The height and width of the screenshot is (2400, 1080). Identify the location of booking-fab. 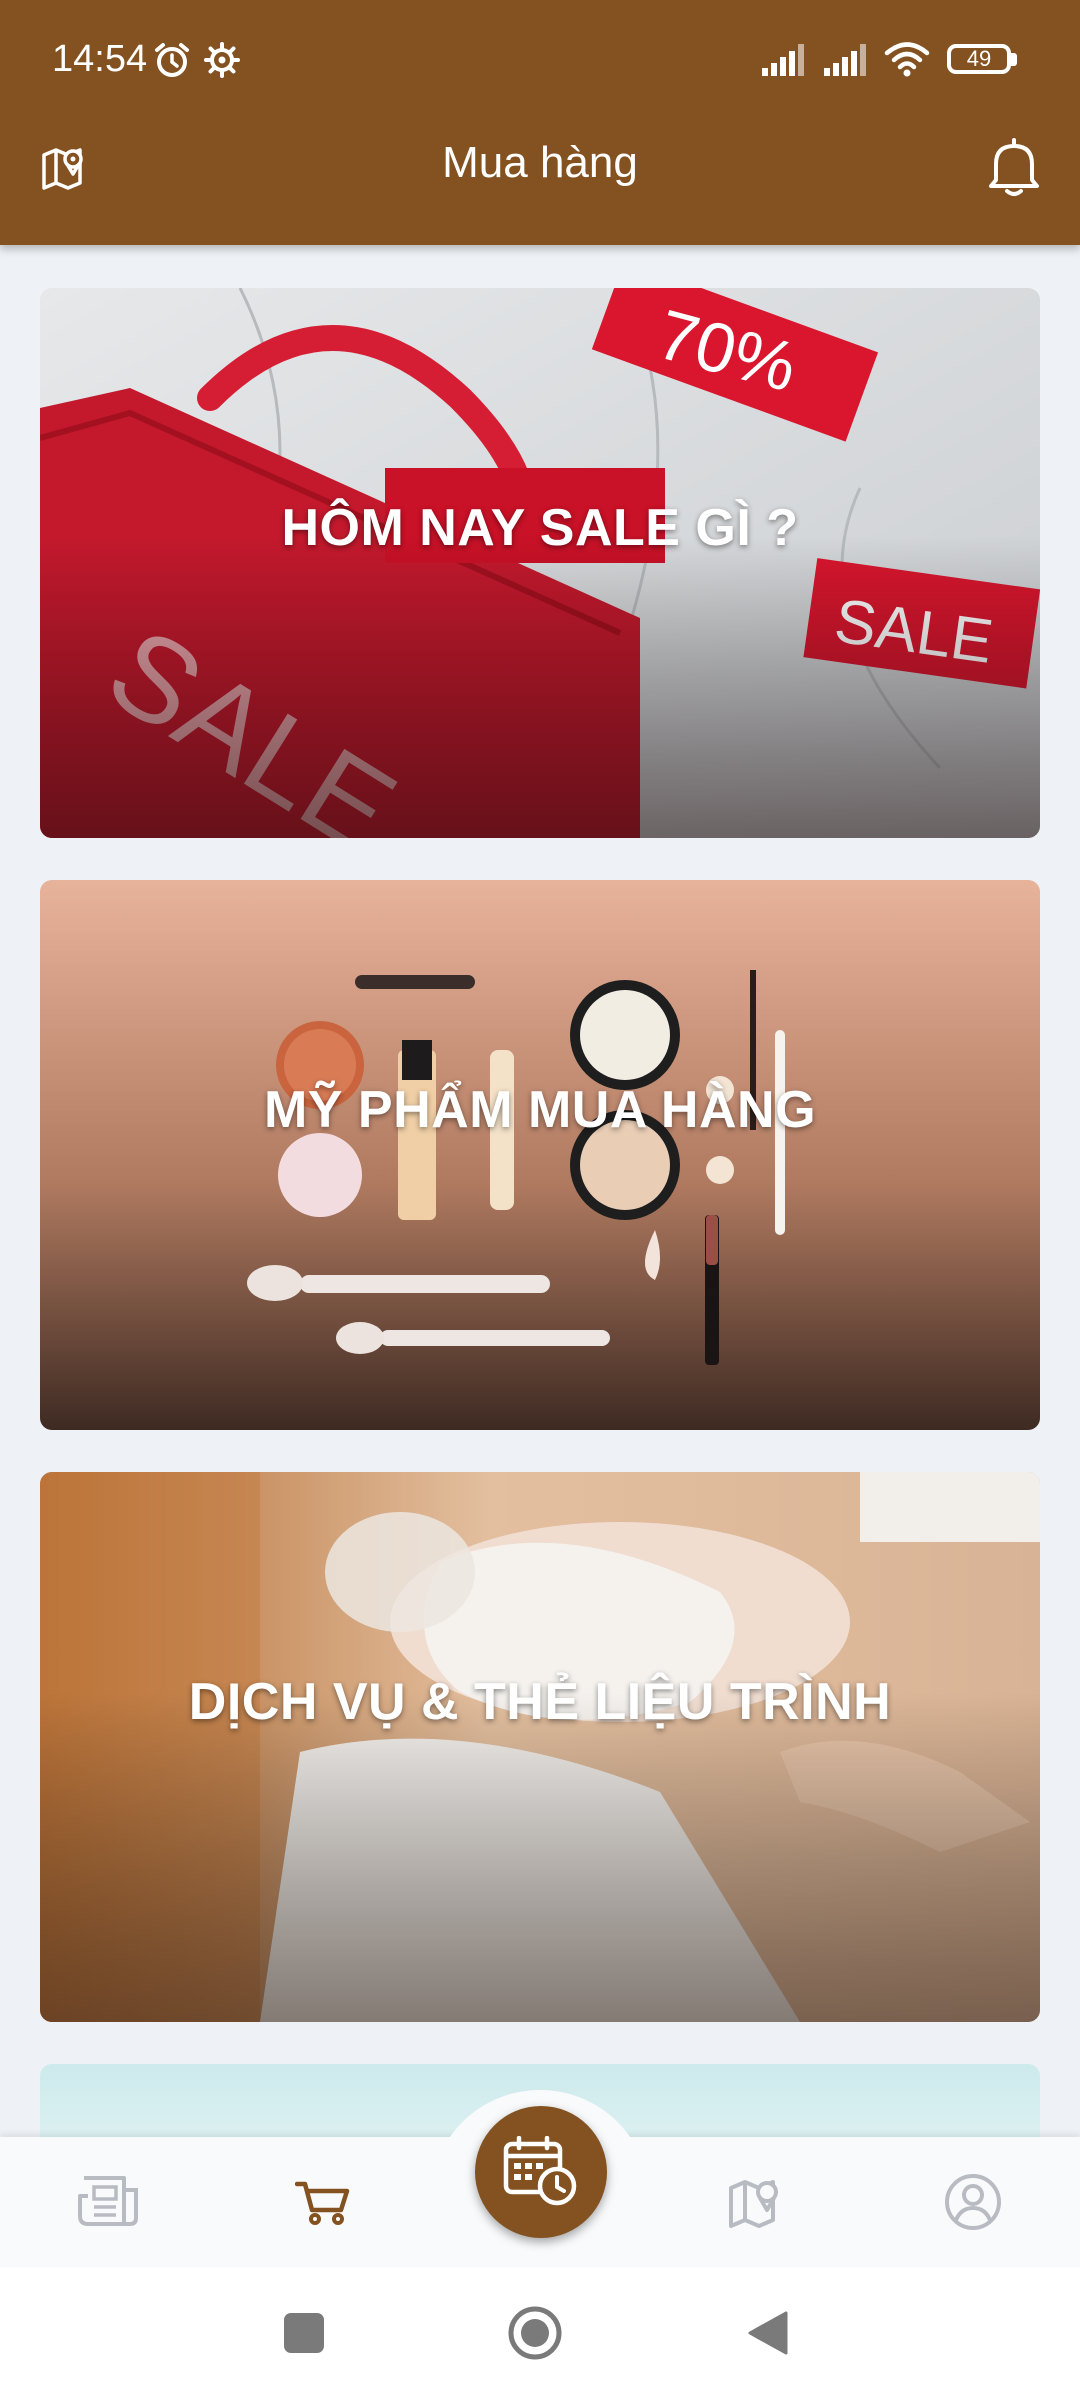
(541, 2172).